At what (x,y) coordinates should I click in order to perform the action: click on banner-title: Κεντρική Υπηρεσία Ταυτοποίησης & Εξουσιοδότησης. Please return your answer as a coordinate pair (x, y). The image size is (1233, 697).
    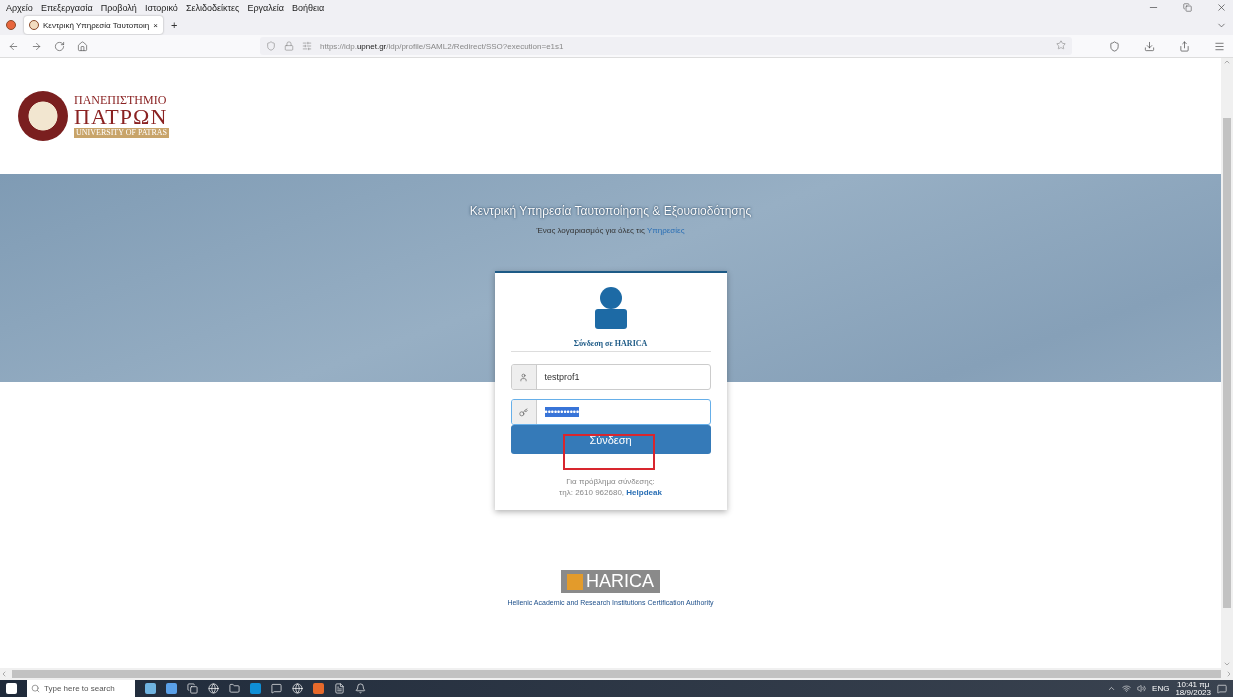
    Looking at the image, I should click on (610, 211).